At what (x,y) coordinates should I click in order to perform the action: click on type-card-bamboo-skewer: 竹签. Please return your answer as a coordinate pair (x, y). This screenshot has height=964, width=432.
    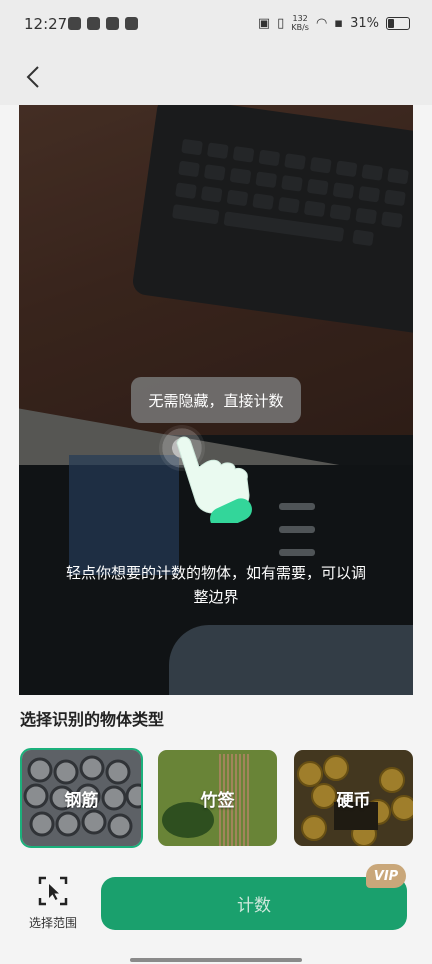
    Looking at the image, I should click on (217, 798).